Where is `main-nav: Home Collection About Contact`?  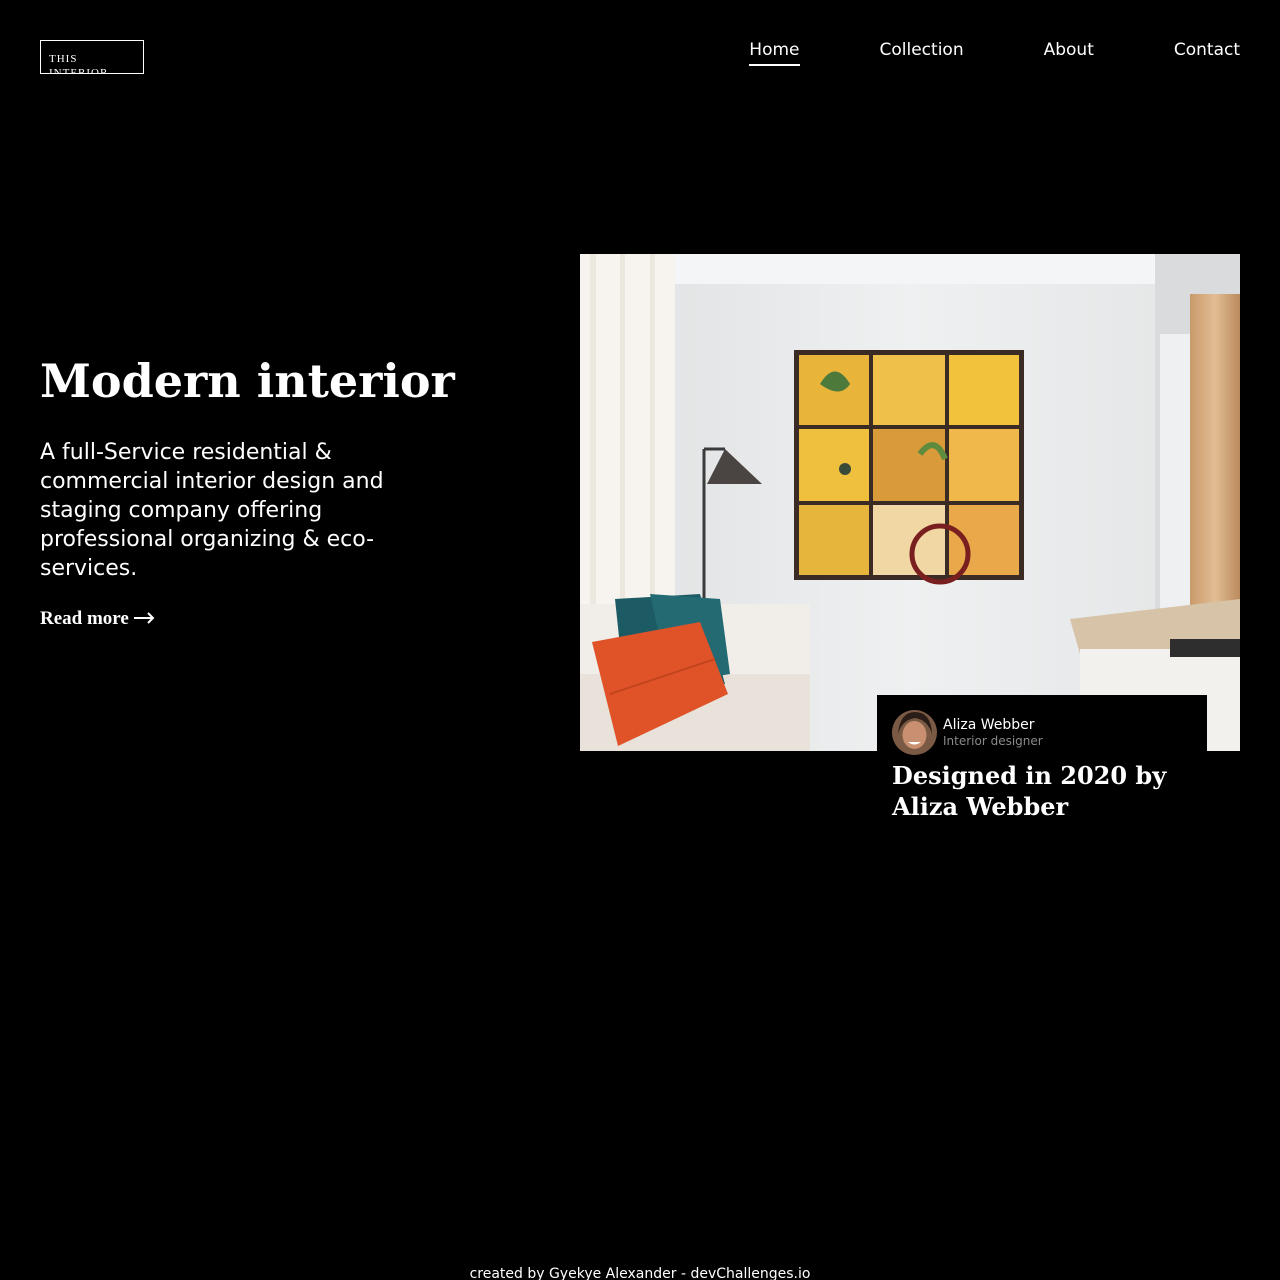
main-nav: Home Collection About Contact is located at coordinates (994, 52).